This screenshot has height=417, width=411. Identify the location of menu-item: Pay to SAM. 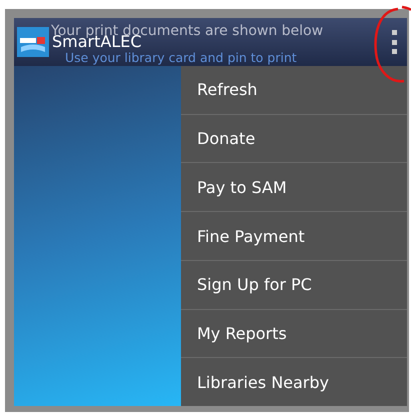
(294, 187).